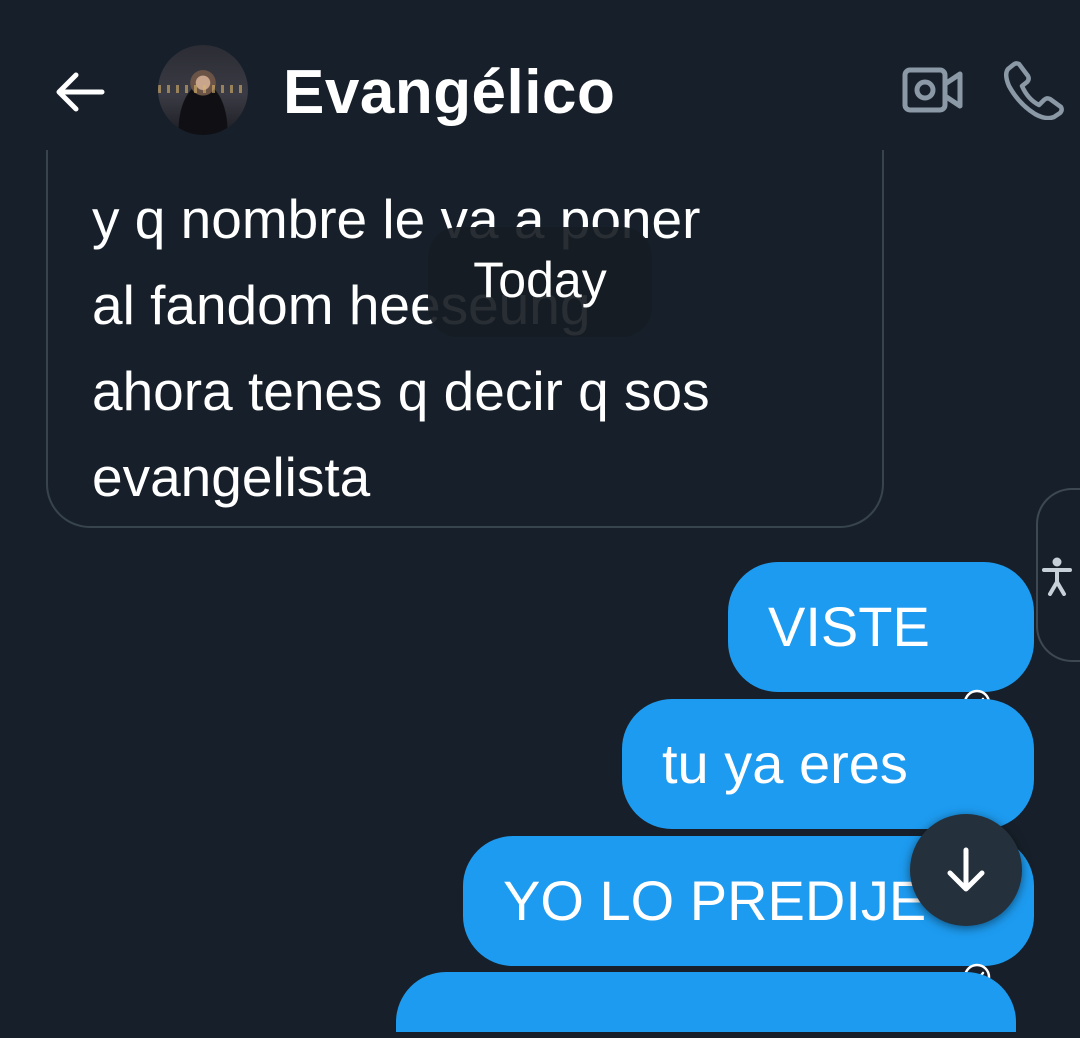 This screenshot has width=1080, height=1038. Describe the element at coordinates (80, 92) in the screenshot. I see `back-arrow-icon` at that location.